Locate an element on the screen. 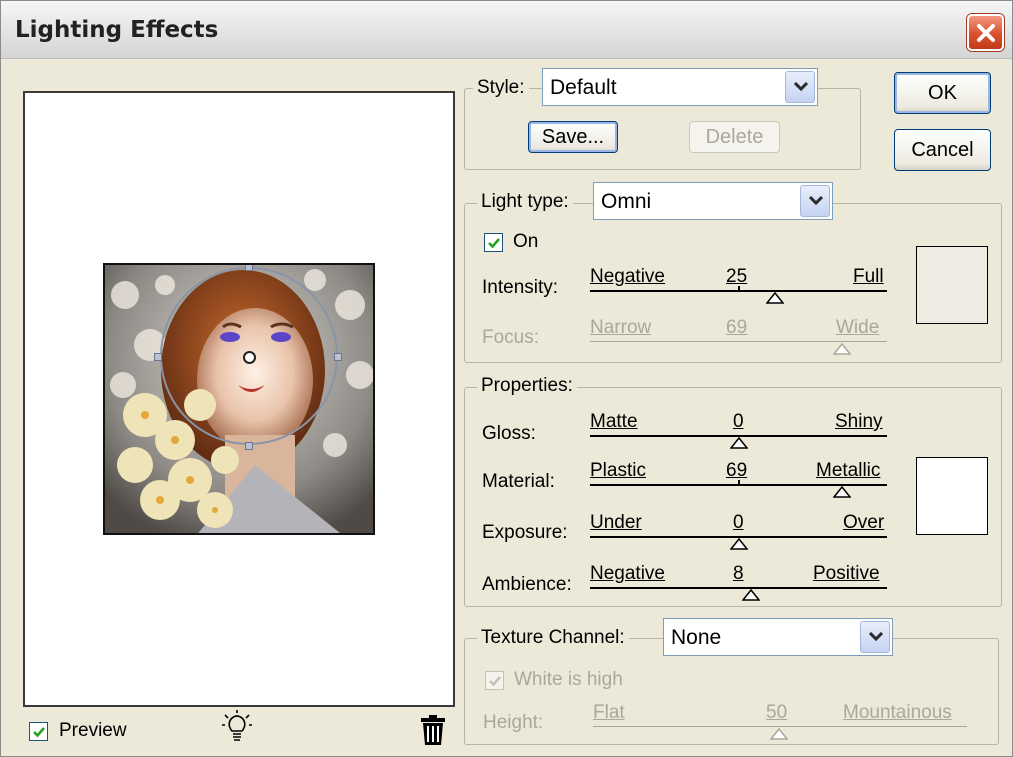 This screenshot has width=1013, height=757. exposure-min-label: Under is located at coordinates (616, 522).